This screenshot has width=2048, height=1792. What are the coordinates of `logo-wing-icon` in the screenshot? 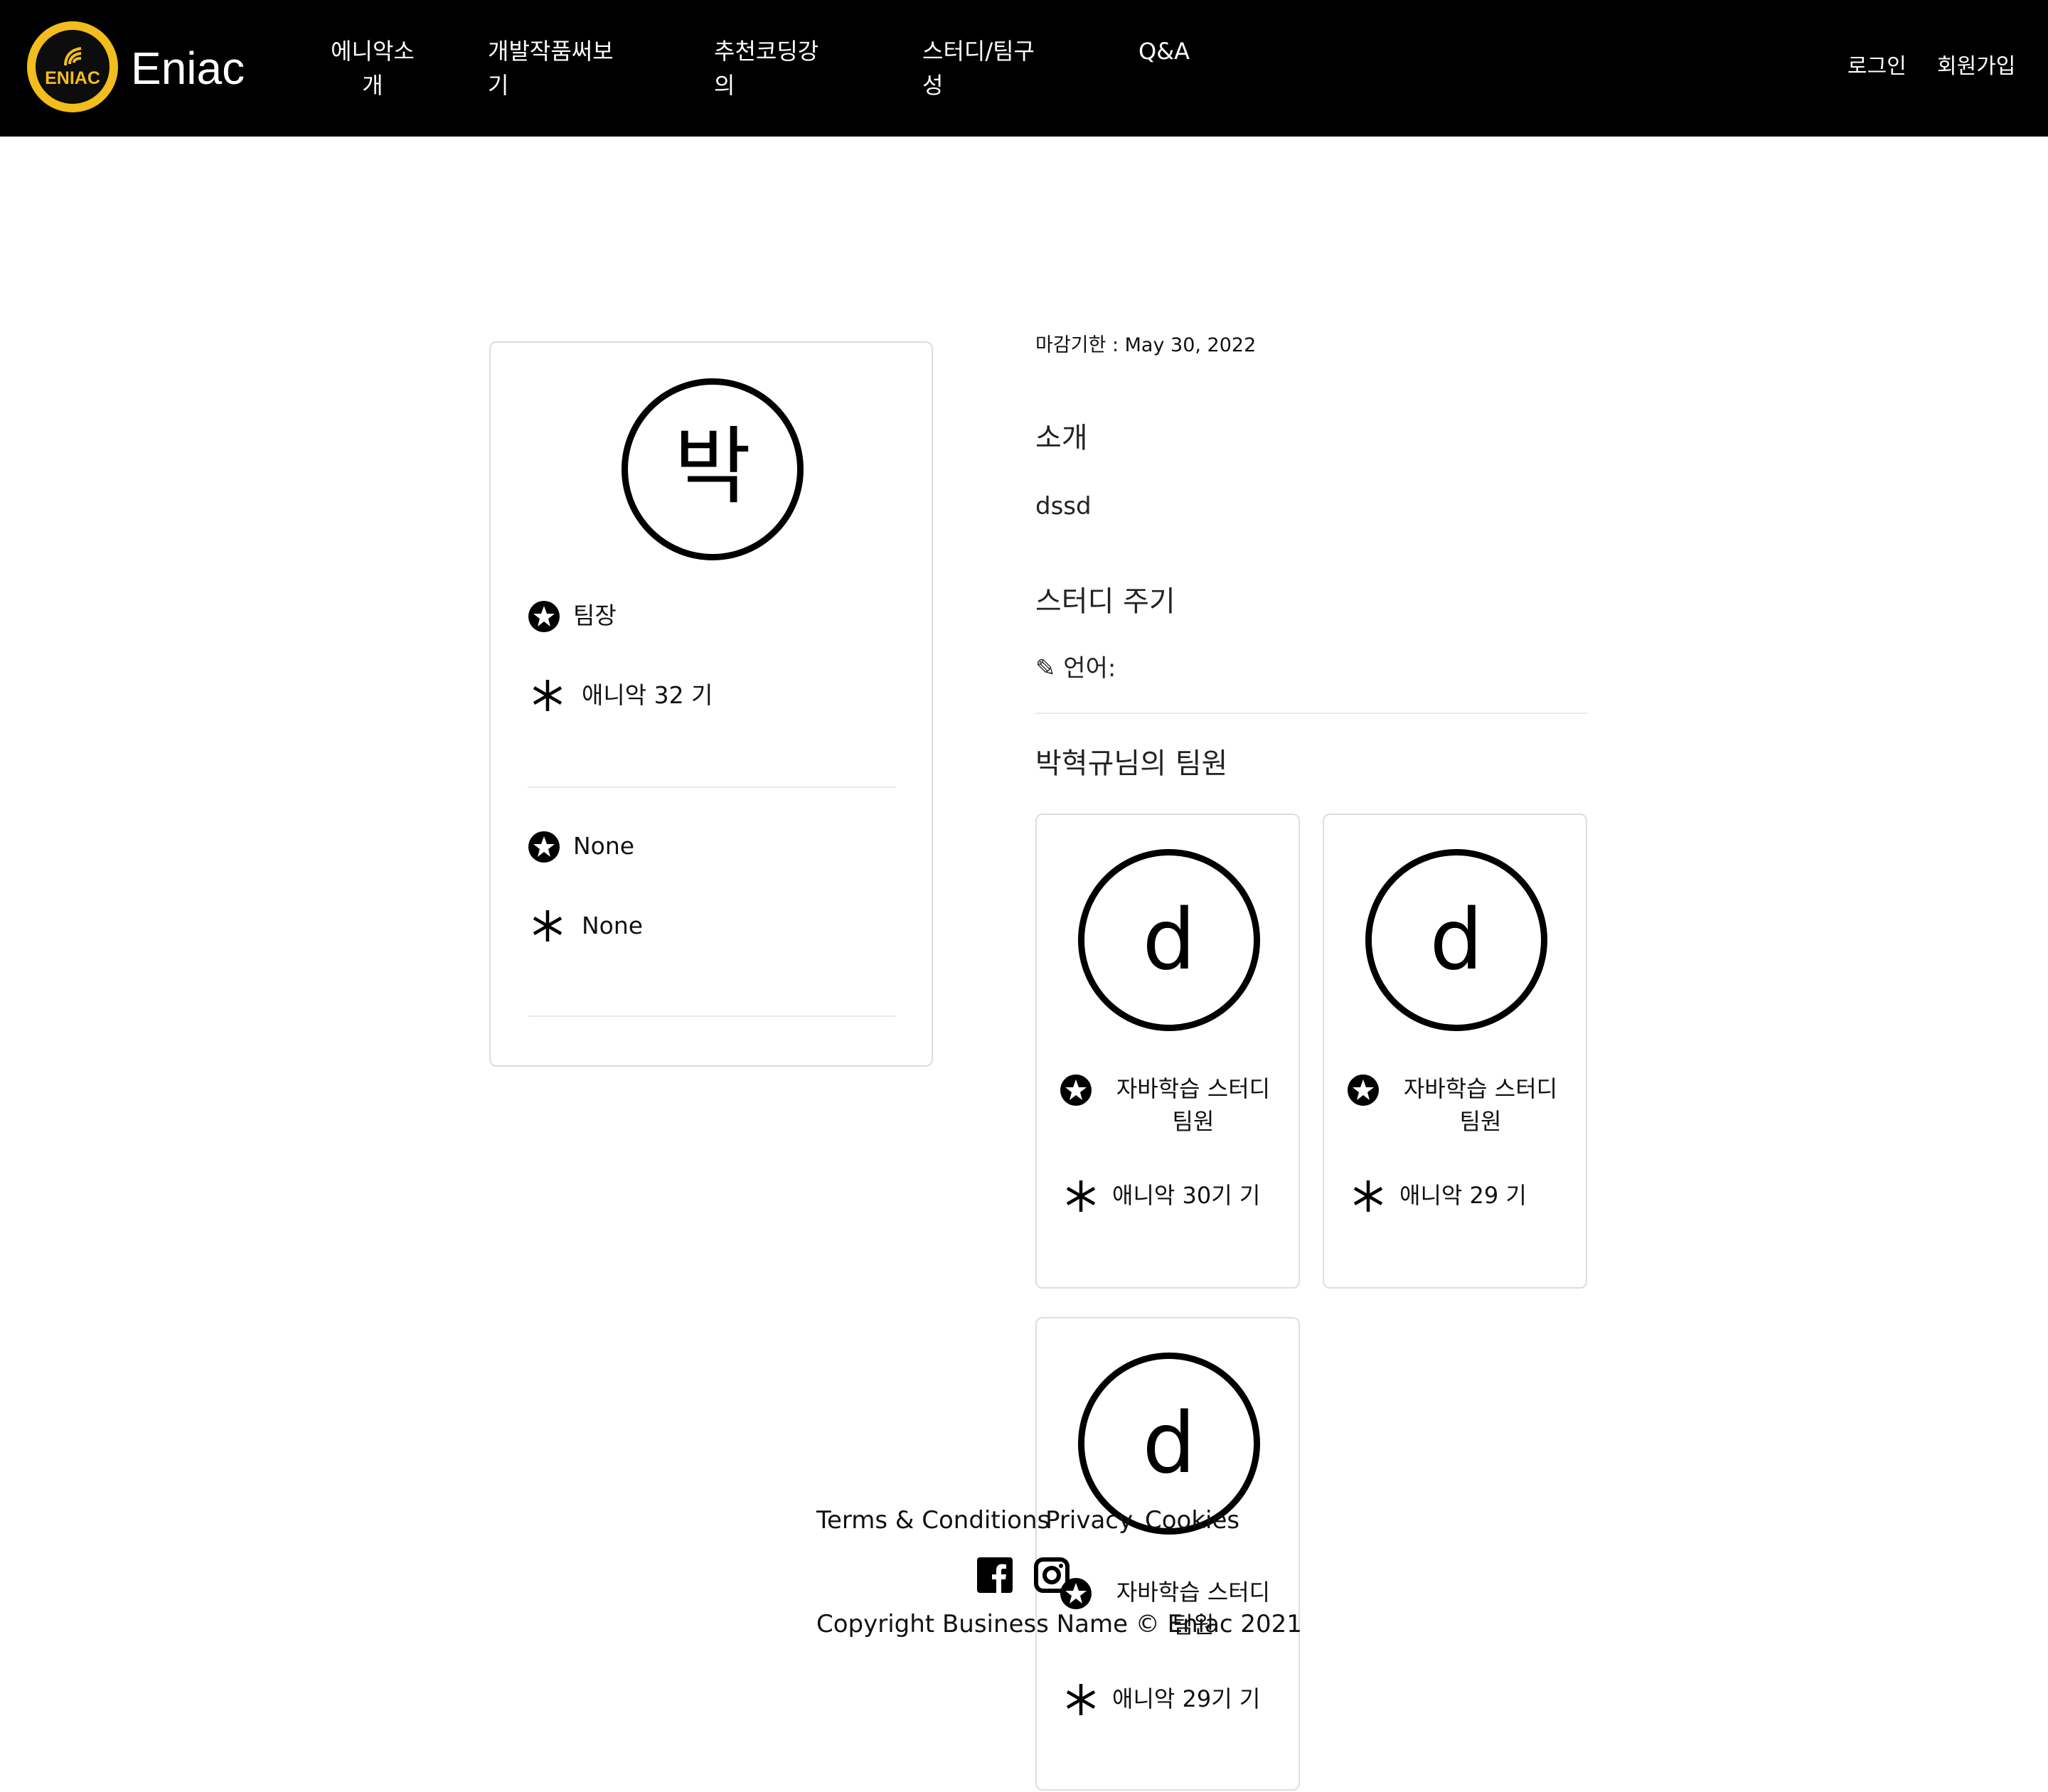 It's located at (73, 56).